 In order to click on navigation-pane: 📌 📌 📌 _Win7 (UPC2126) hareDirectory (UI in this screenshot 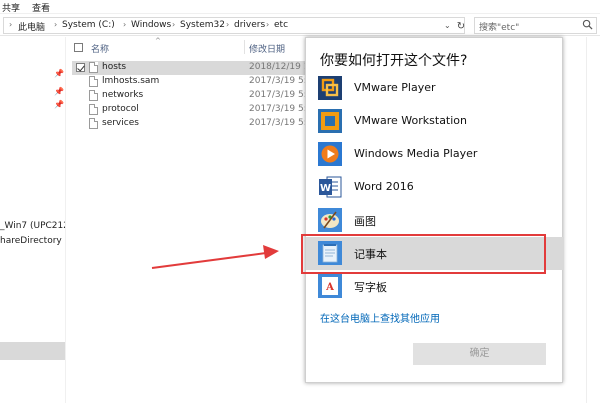, I will do `click(33, 220)`.